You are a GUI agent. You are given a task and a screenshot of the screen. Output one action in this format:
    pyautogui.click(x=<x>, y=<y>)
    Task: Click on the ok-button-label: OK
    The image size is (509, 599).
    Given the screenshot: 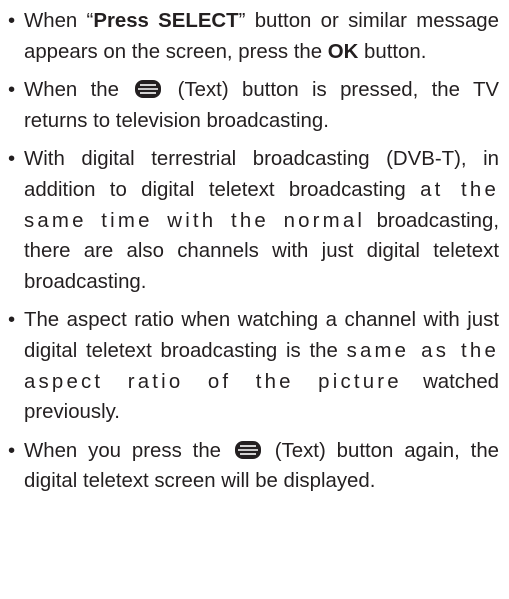 What is the action you would take?
    pyautogui.click(x=343, y=51)
    